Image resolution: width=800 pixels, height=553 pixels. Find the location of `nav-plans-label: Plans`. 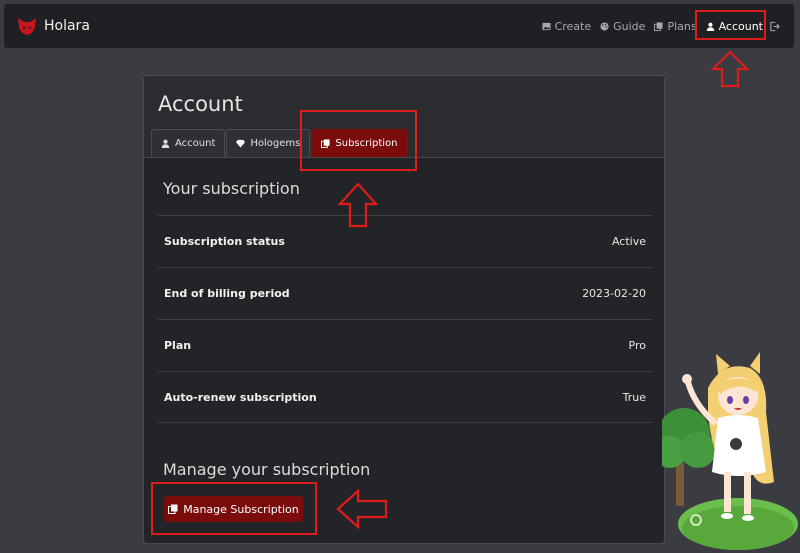

nav-plans-label: Plans is located at coordinates (682, 26).